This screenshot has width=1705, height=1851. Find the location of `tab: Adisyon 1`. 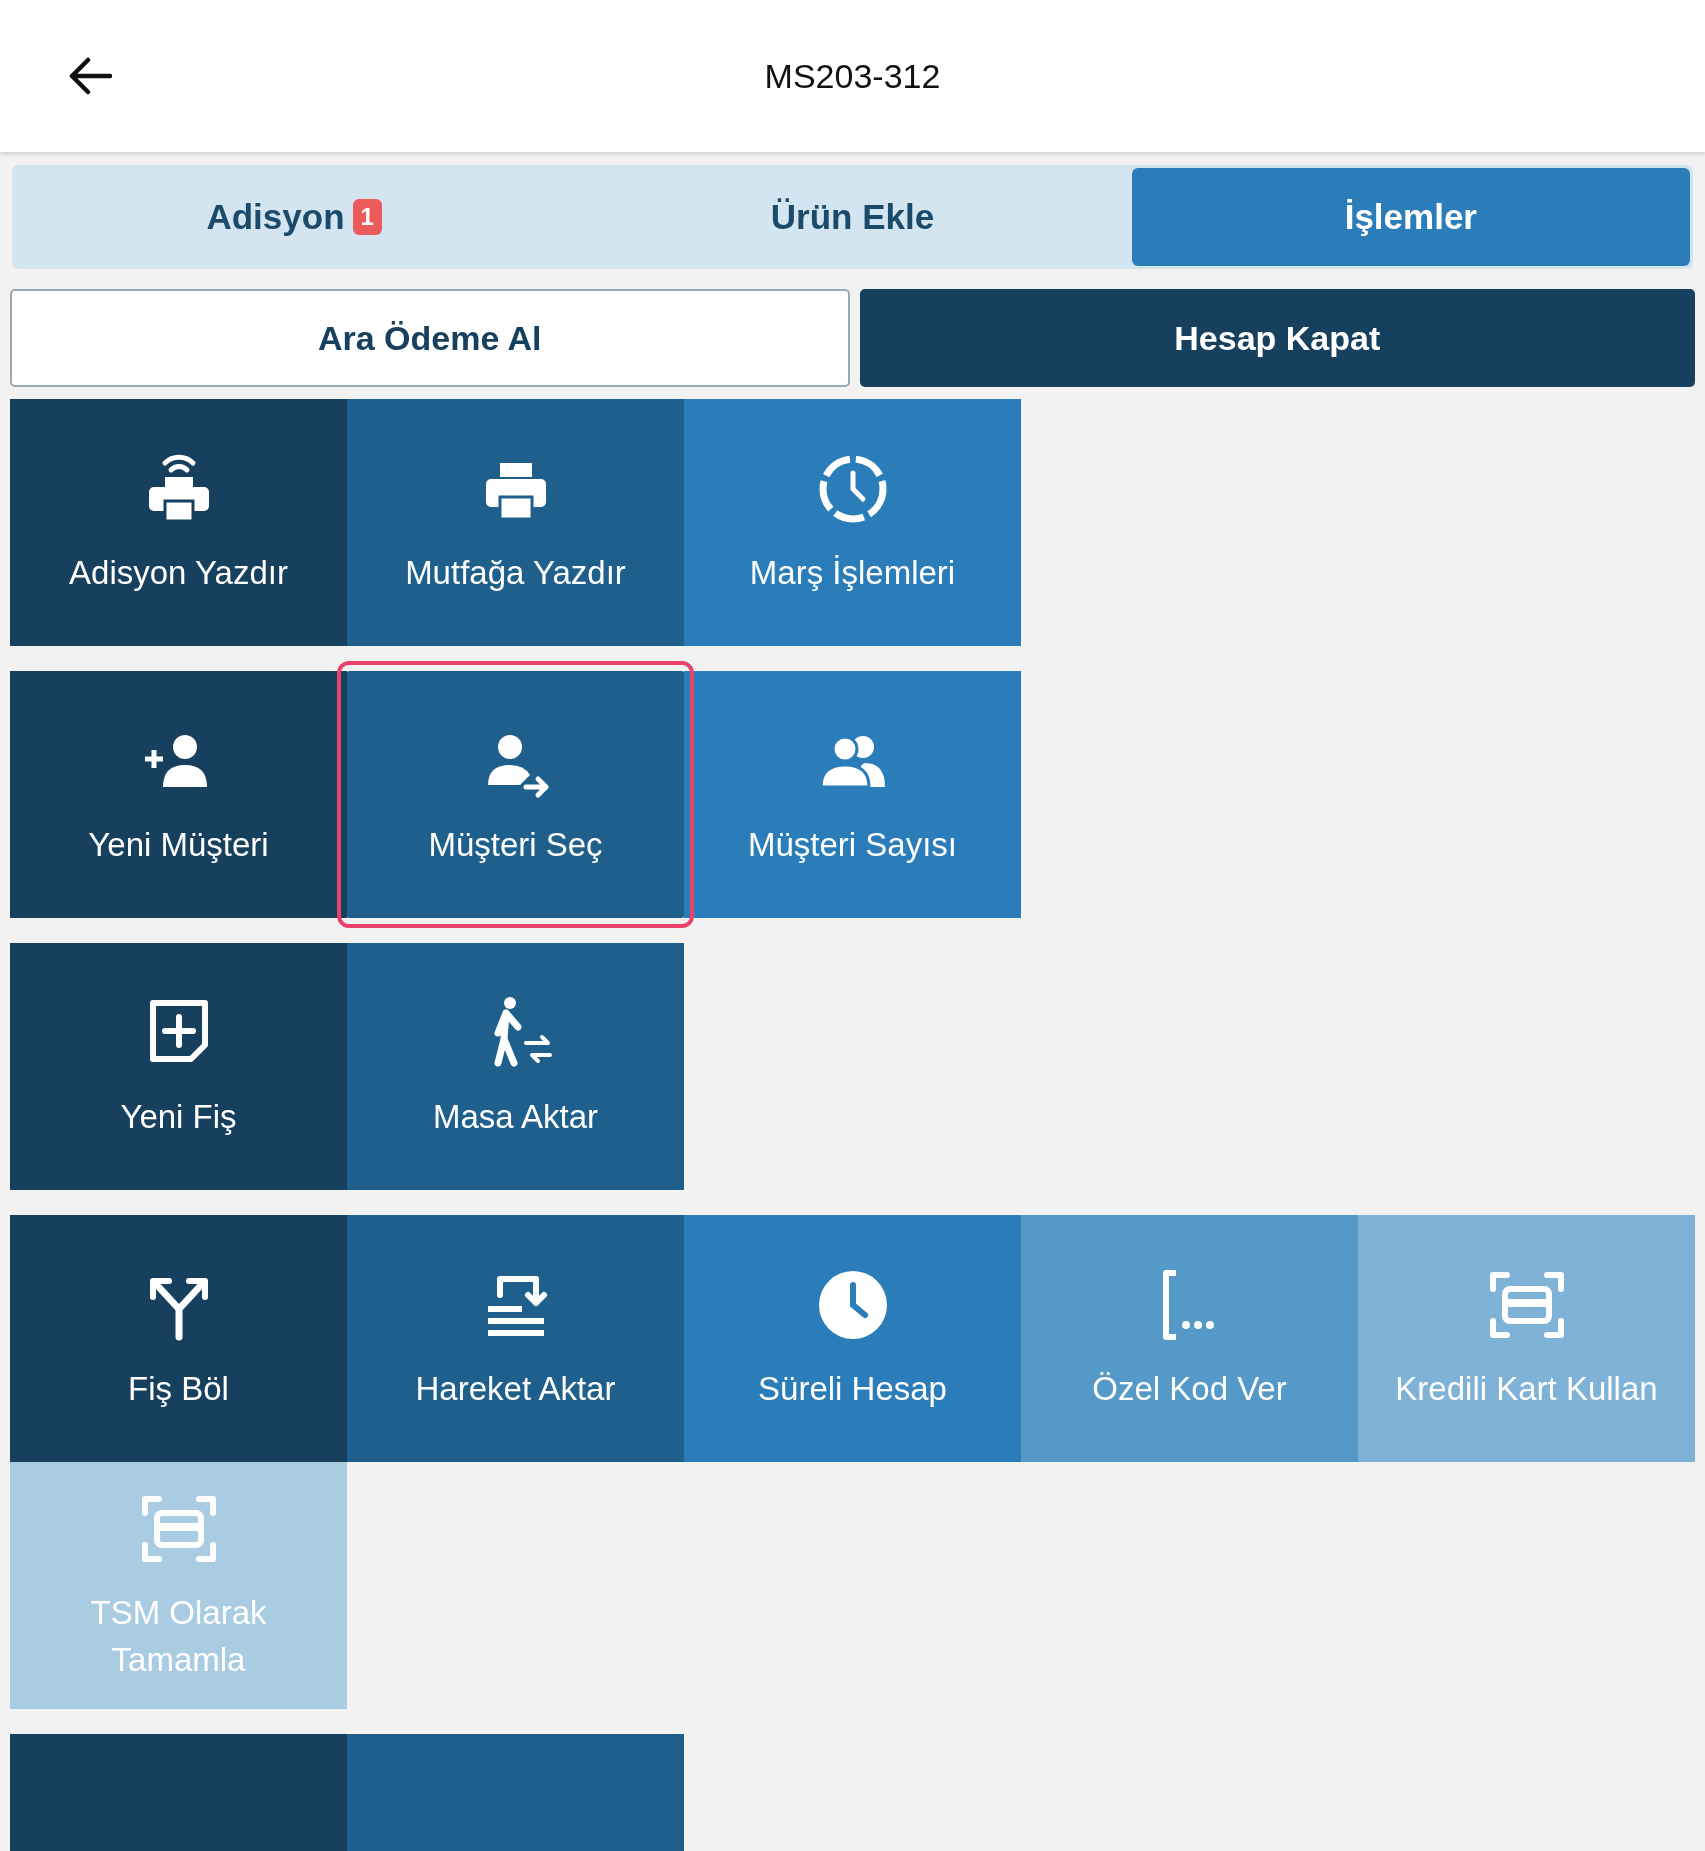

tab: Adisyon 1 is located at coordinates (294, 217).